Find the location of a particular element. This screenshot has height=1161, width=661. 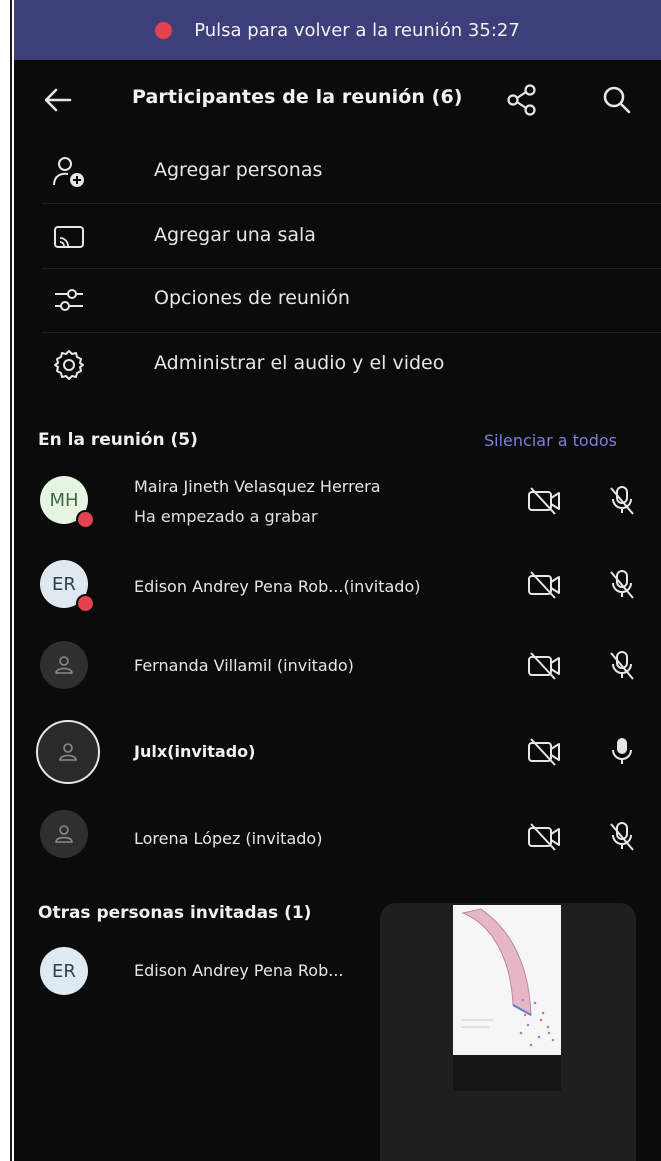

recording-dot-icon is located at coordinates (164, 30).